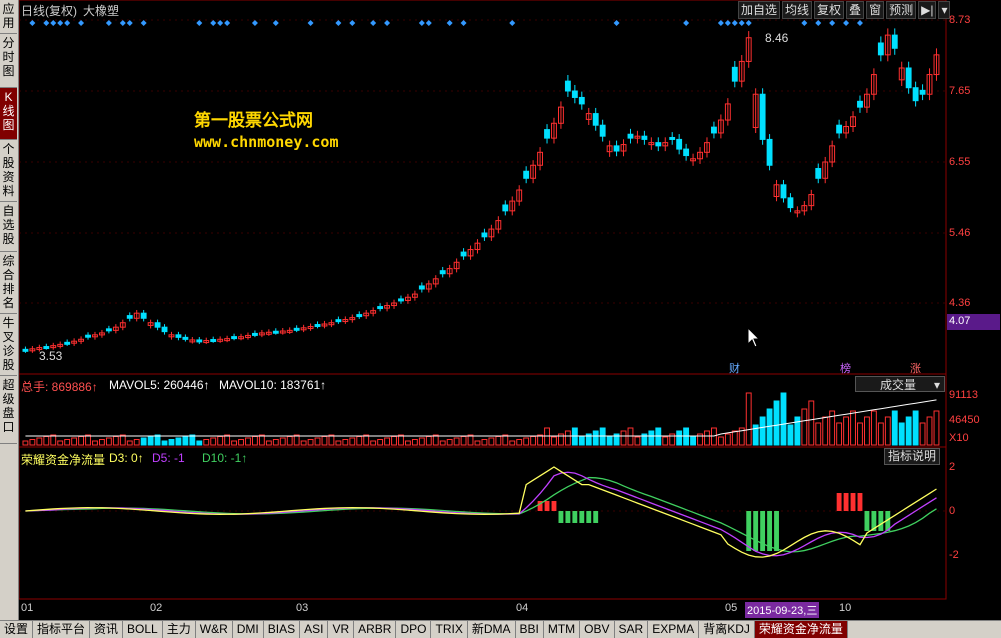 The width and height of the screenshot is (1001, 638). What do you see at coordinates (143, 629) in the screenshot?
I see `bottom-tab-3: BOLL` at bounding box center [143, 629].